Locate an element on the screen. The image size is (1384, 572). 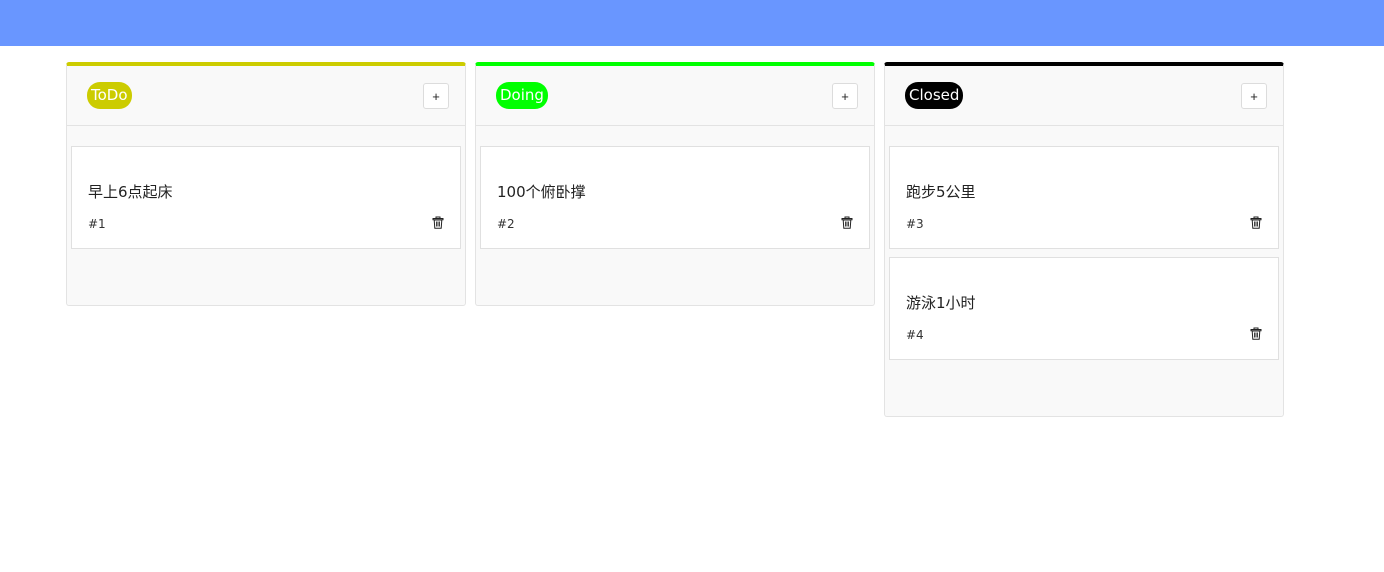
column-doing: Doing + 100个俯卧撑 #2 is located at coordinates (675, 184).